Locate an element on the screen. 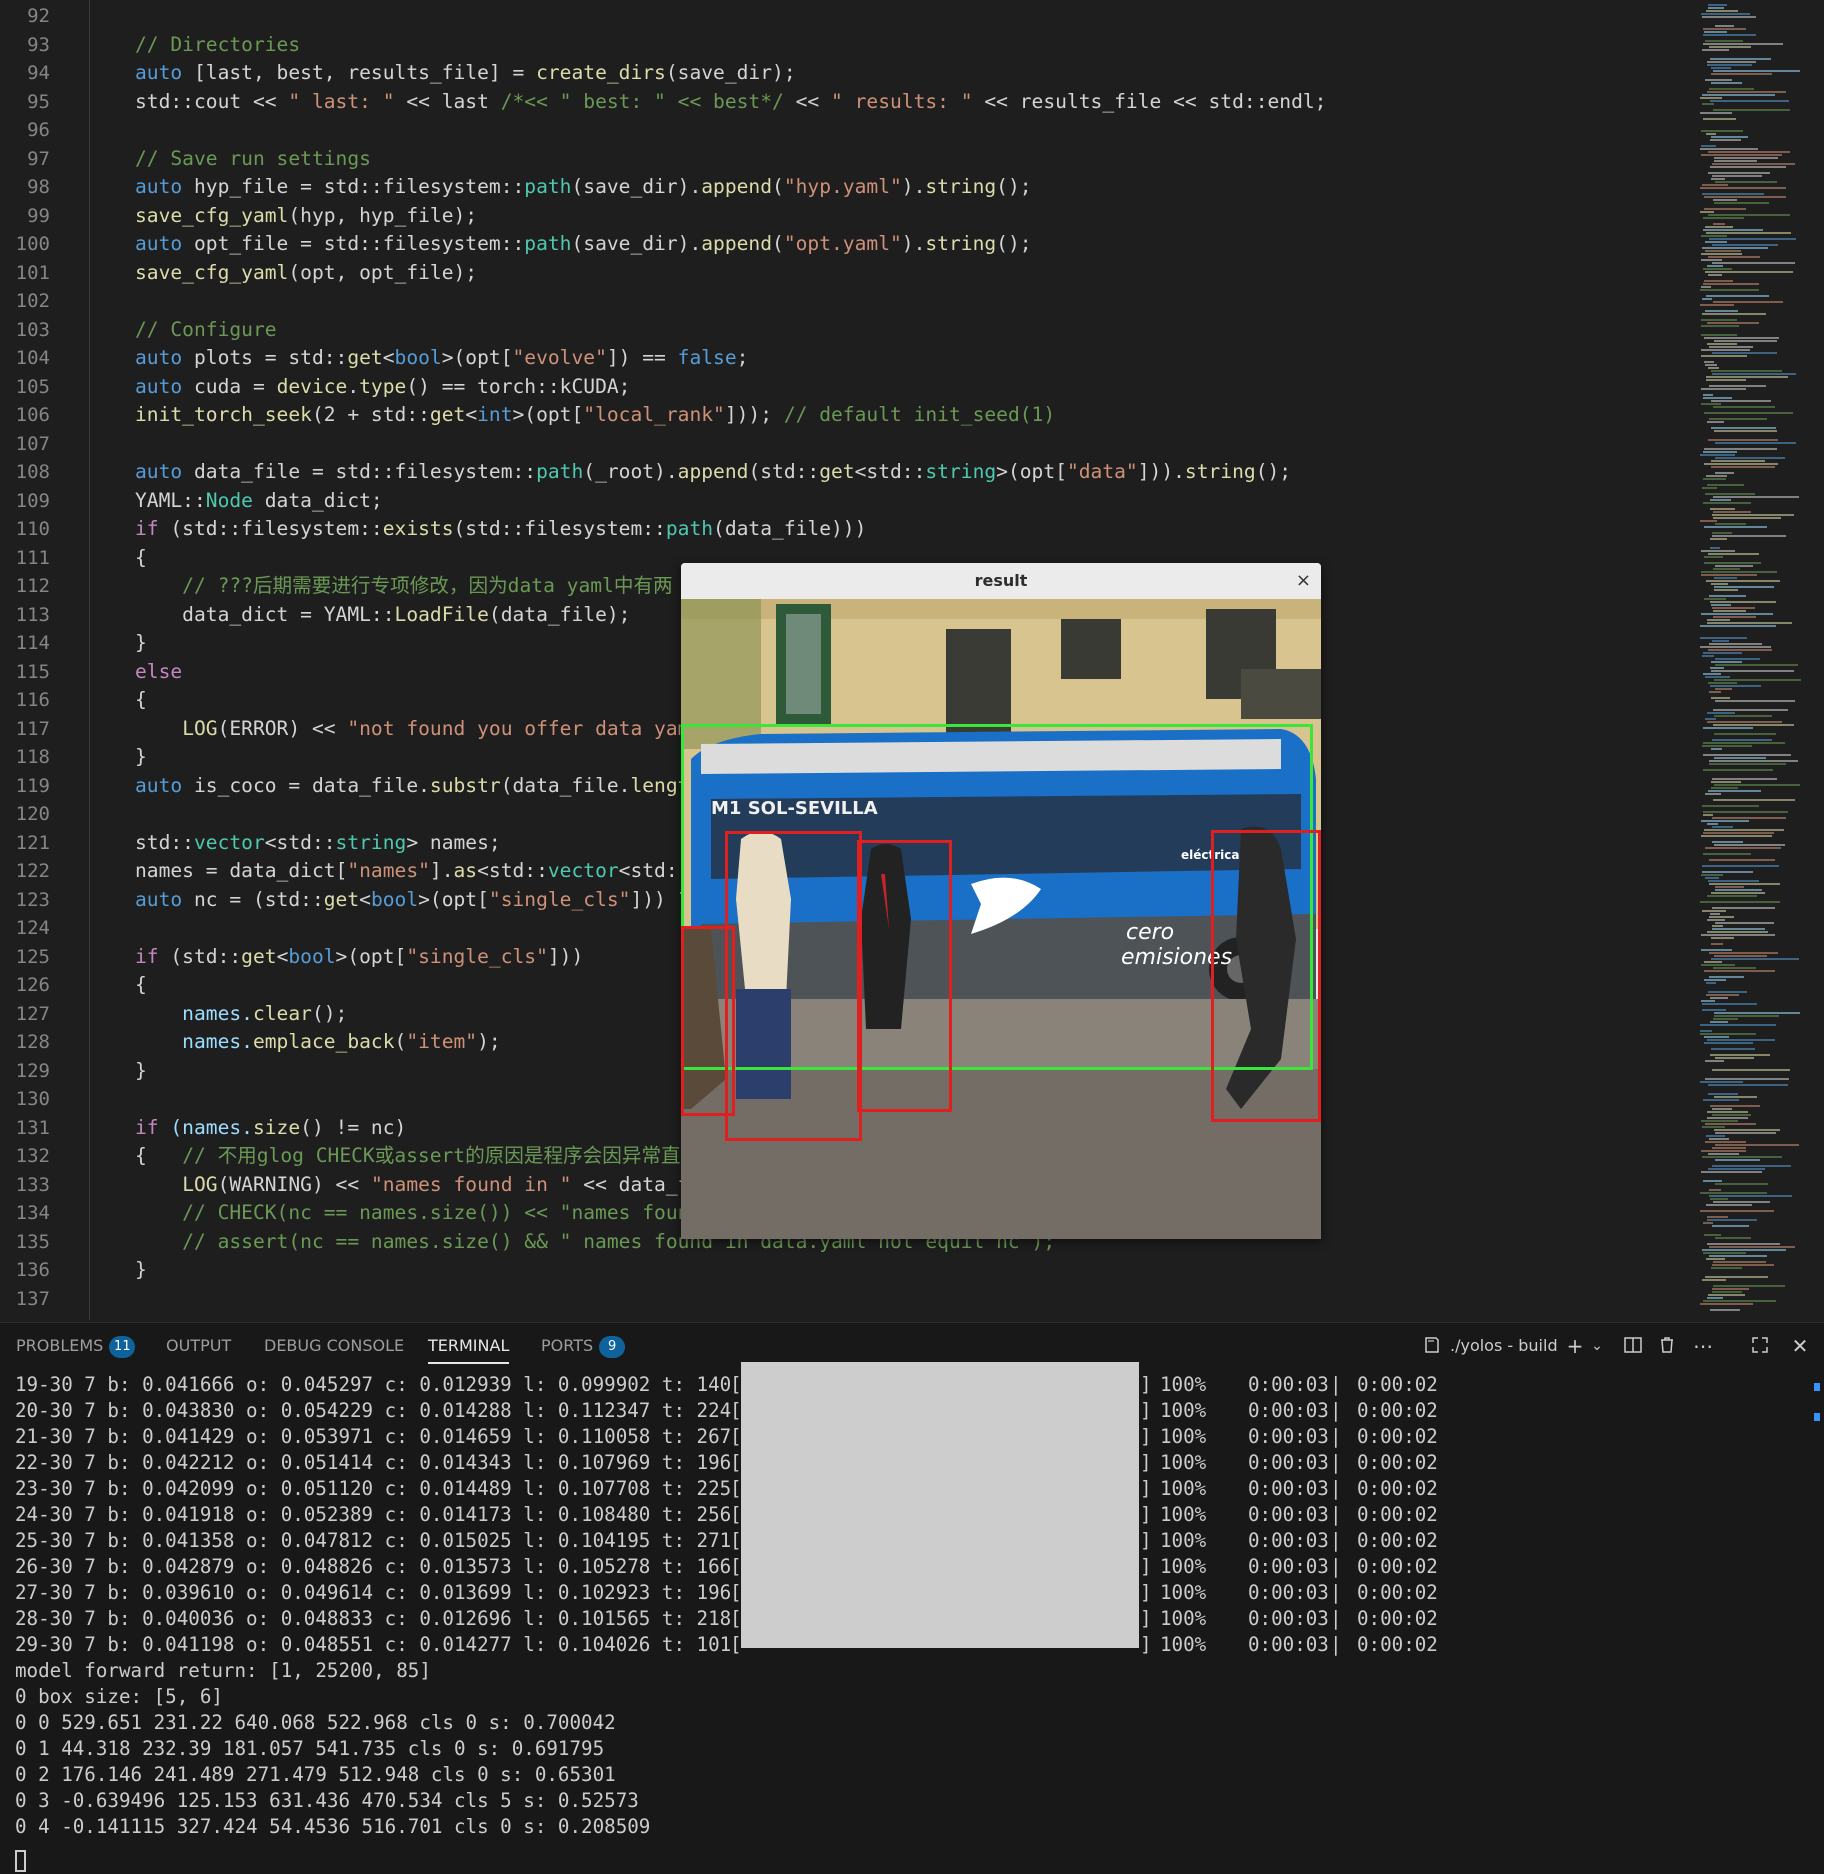 This screenshot has height=1874, width=1824. code-line: { // 不用glog CHECK或assert的原因是程序会因异常直 is located at coordinates (408, 1156).